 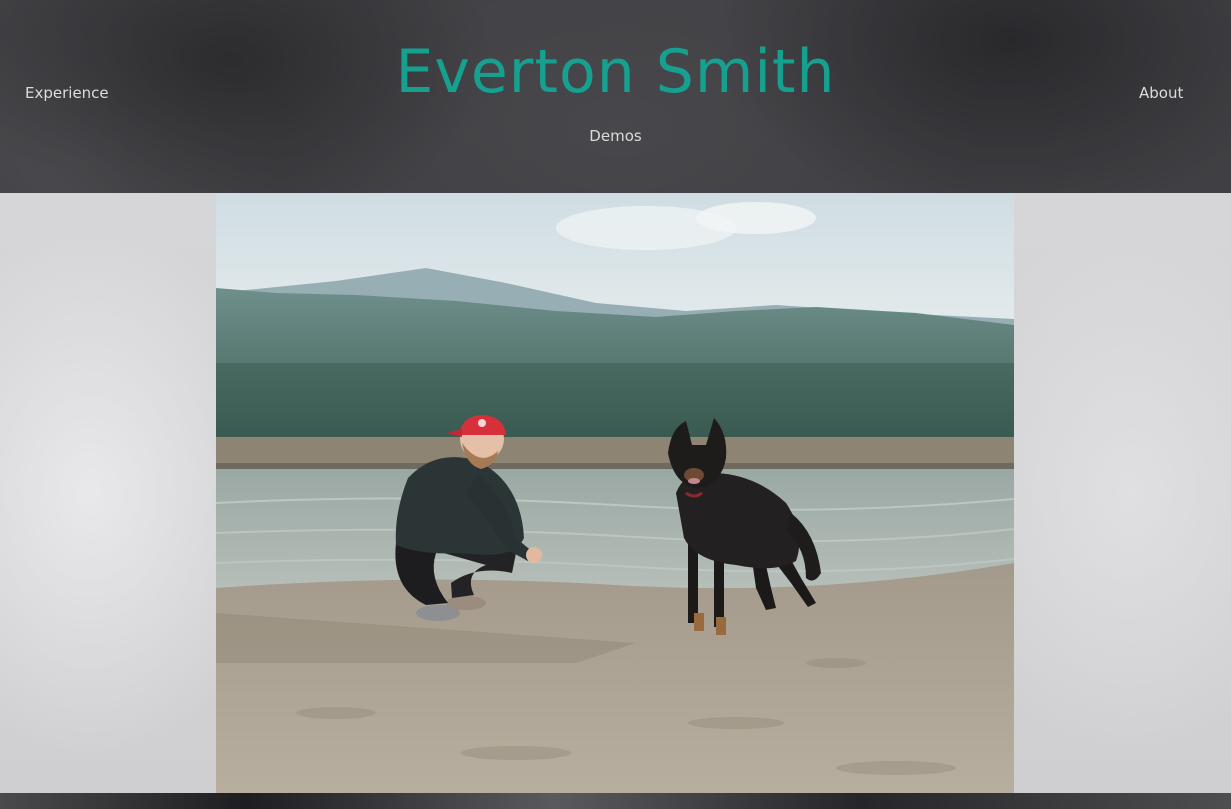 I want to click on site-title: Everton Smith, so click(x=615, y=72).